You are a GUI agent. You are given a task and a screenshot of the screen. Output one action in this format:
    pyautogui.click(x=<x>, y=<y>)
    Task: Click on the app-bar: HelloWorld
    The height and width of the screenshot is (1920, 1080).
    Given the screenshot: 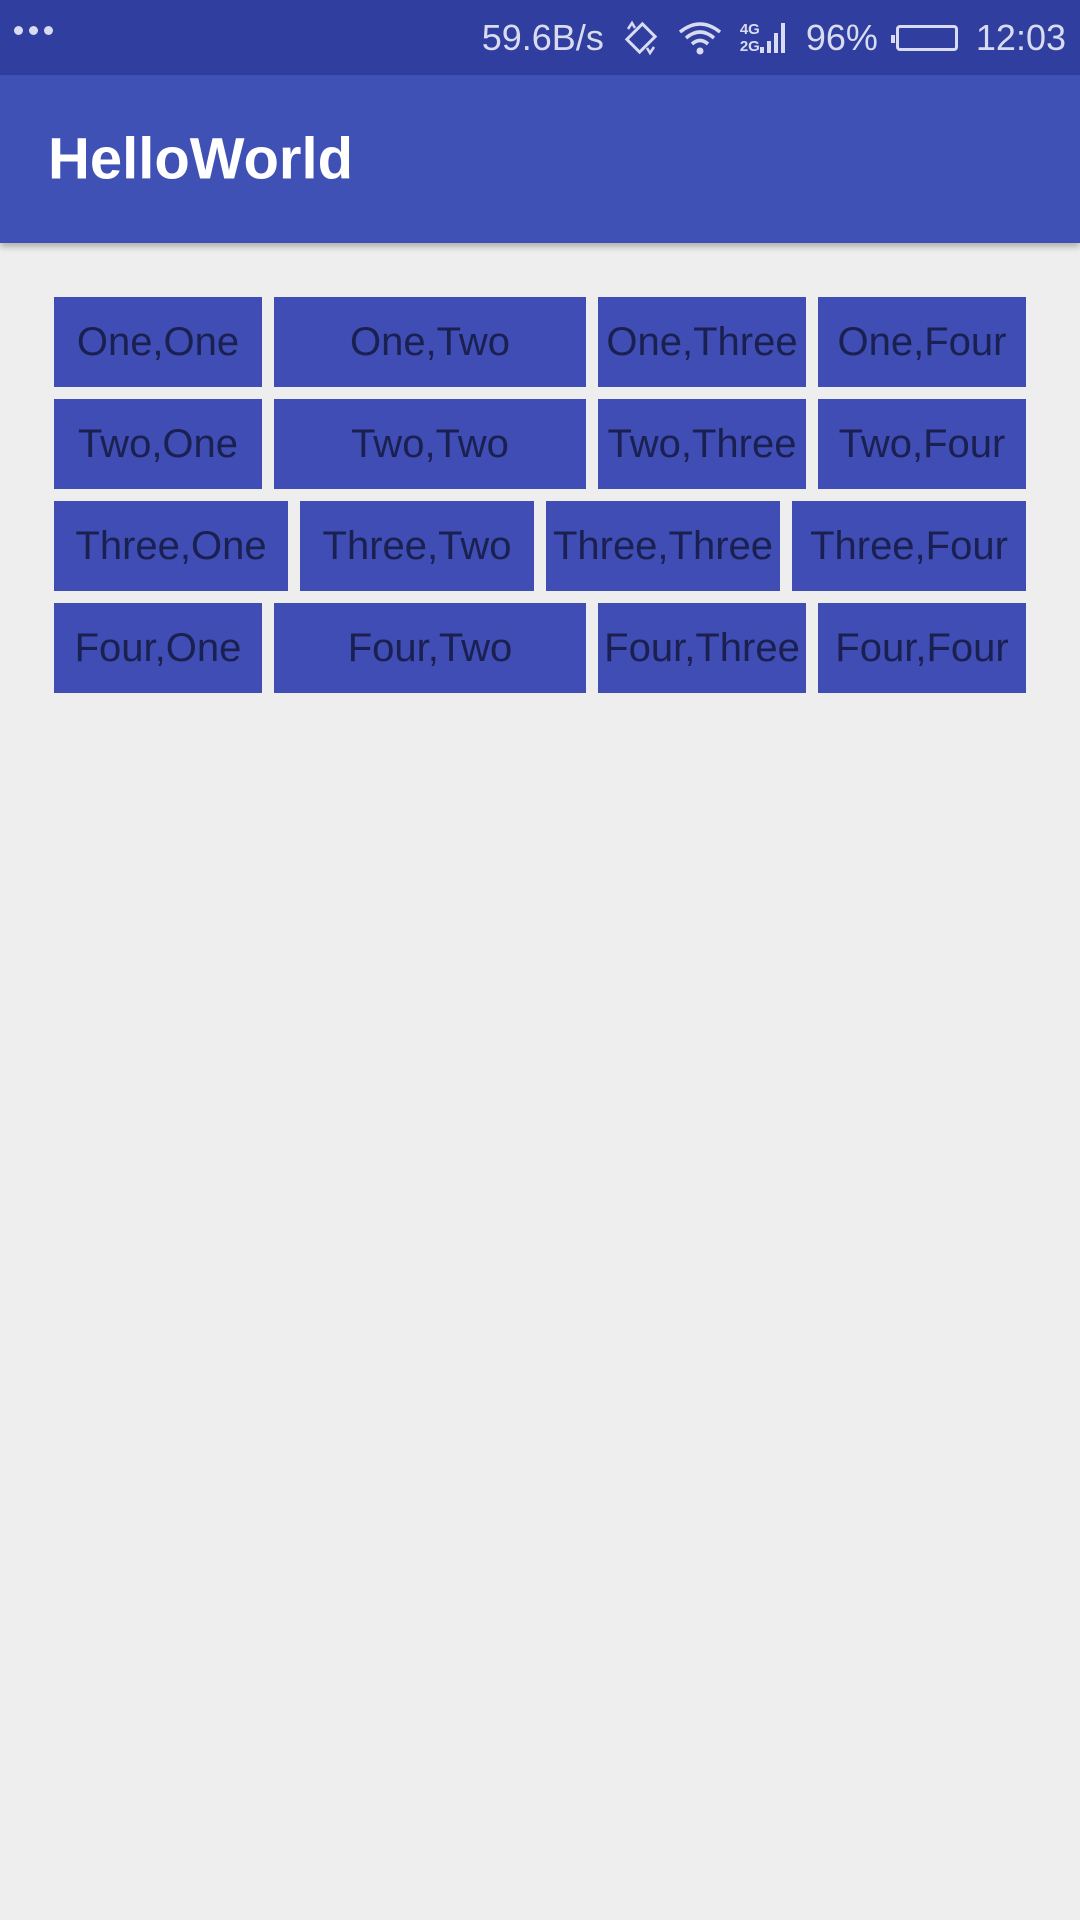 What is the action you would take?
    pyautogui.click(x=540, y=159)
    